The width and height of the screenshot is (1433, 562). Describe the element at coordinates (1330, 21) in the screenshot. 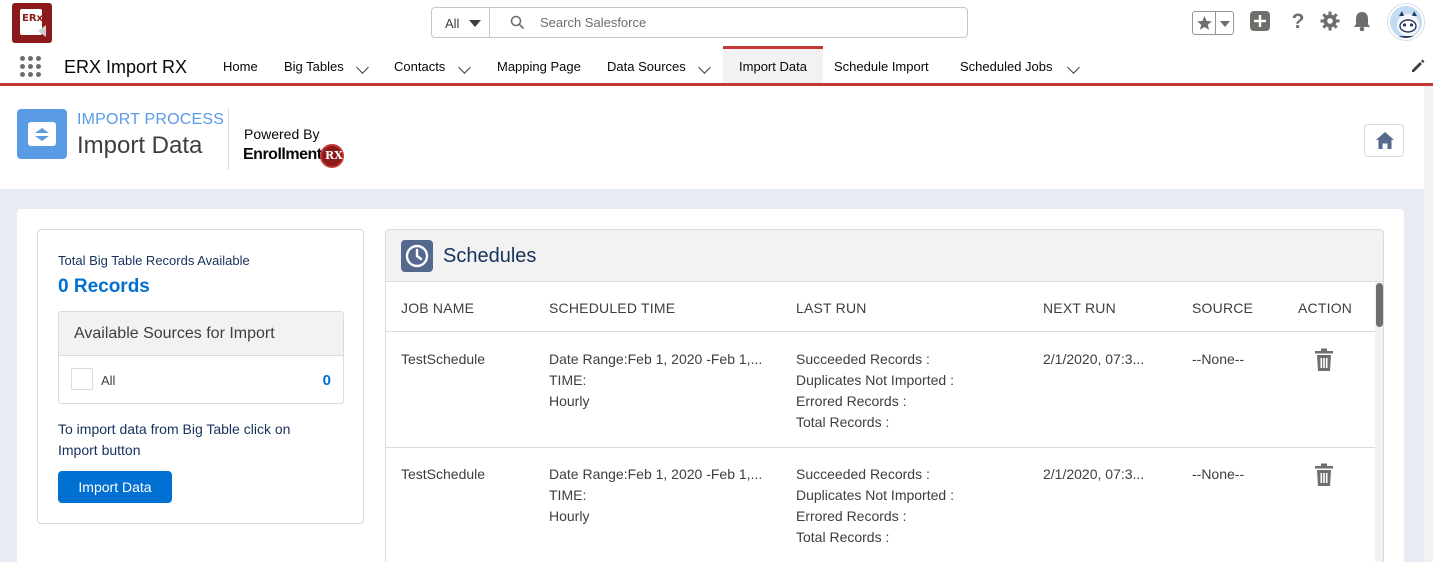

I see `gear-icon` at that location.